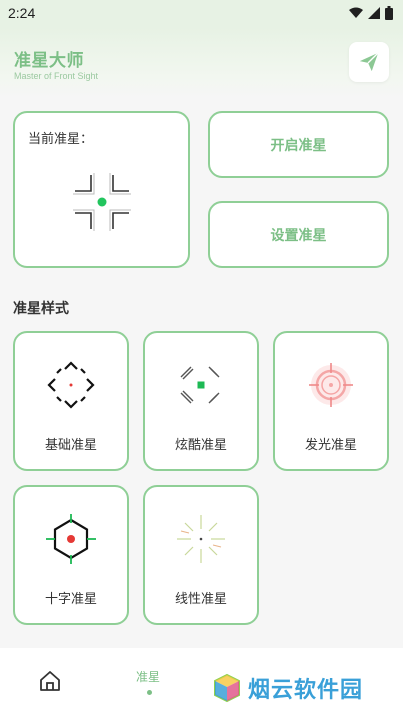 The height and width of the screenshot is (716, 403). Describe the element at coordinates (49, 61) in the screenshot. I see `app-title: 准星大师` at that location.